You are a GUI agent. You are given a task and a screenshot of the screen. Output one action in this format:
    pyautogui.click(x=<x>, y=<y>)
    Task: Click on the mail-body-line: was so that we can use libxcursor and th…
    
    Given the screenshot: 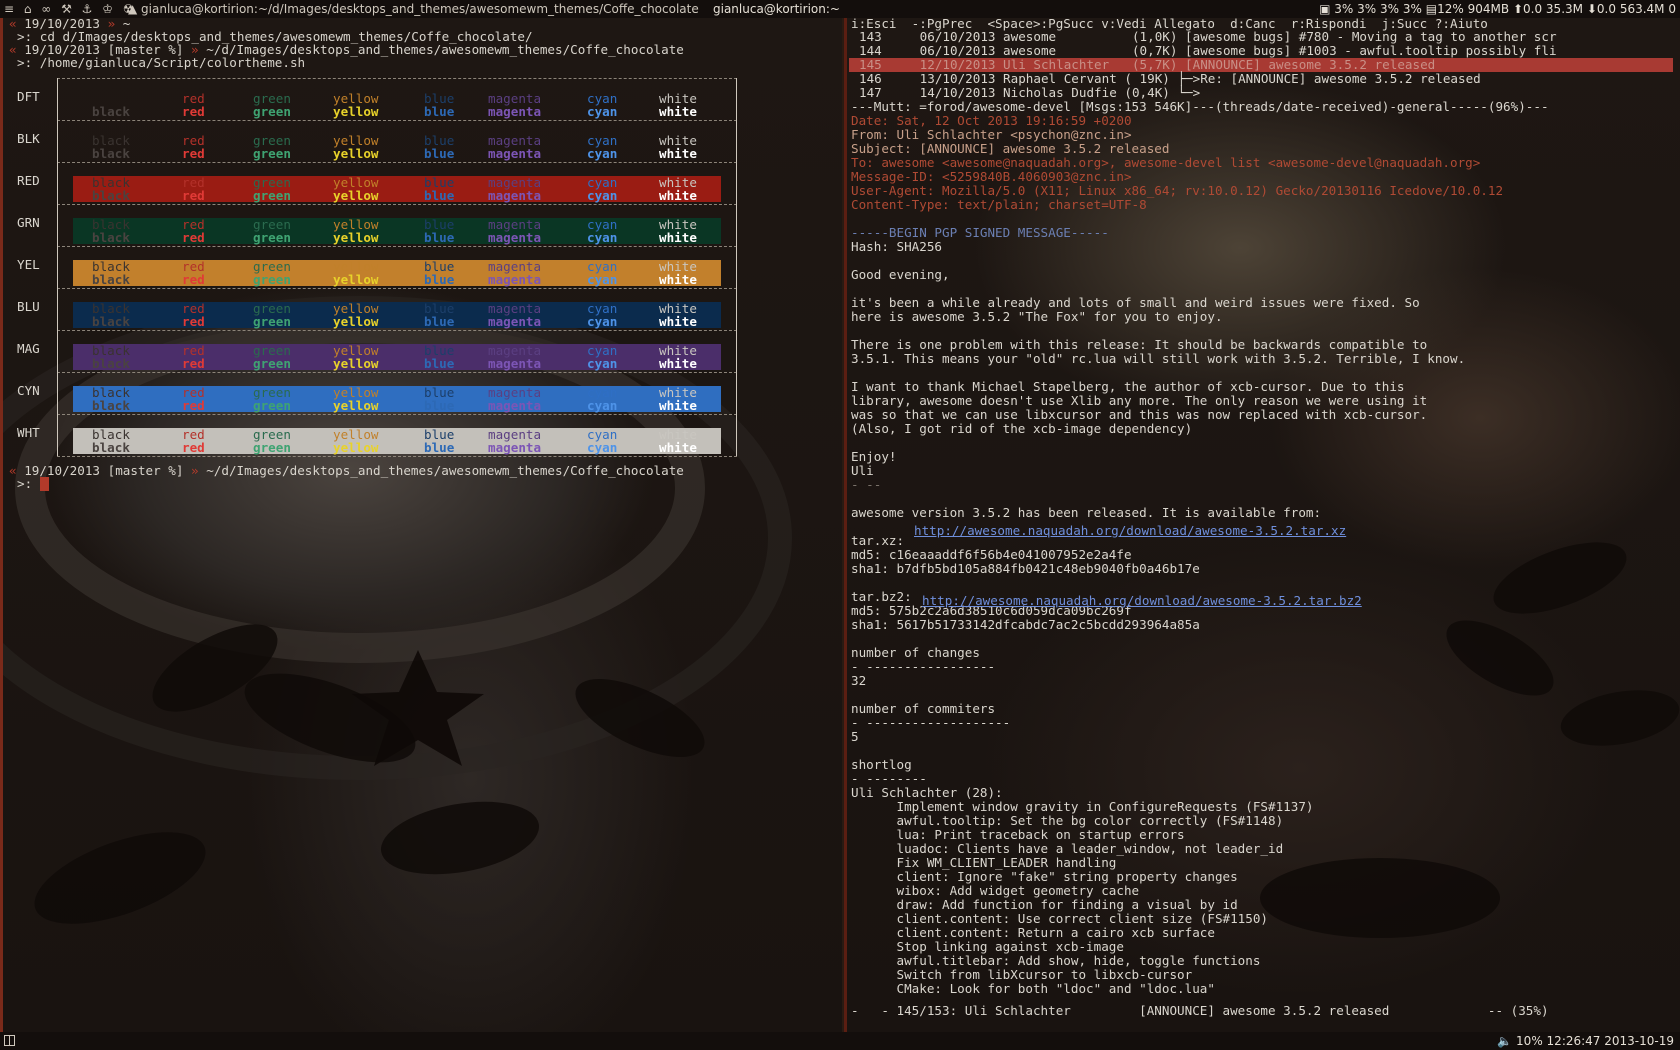 What is the action you would take?
    pyautogui.click(x=1139, y=414)
    